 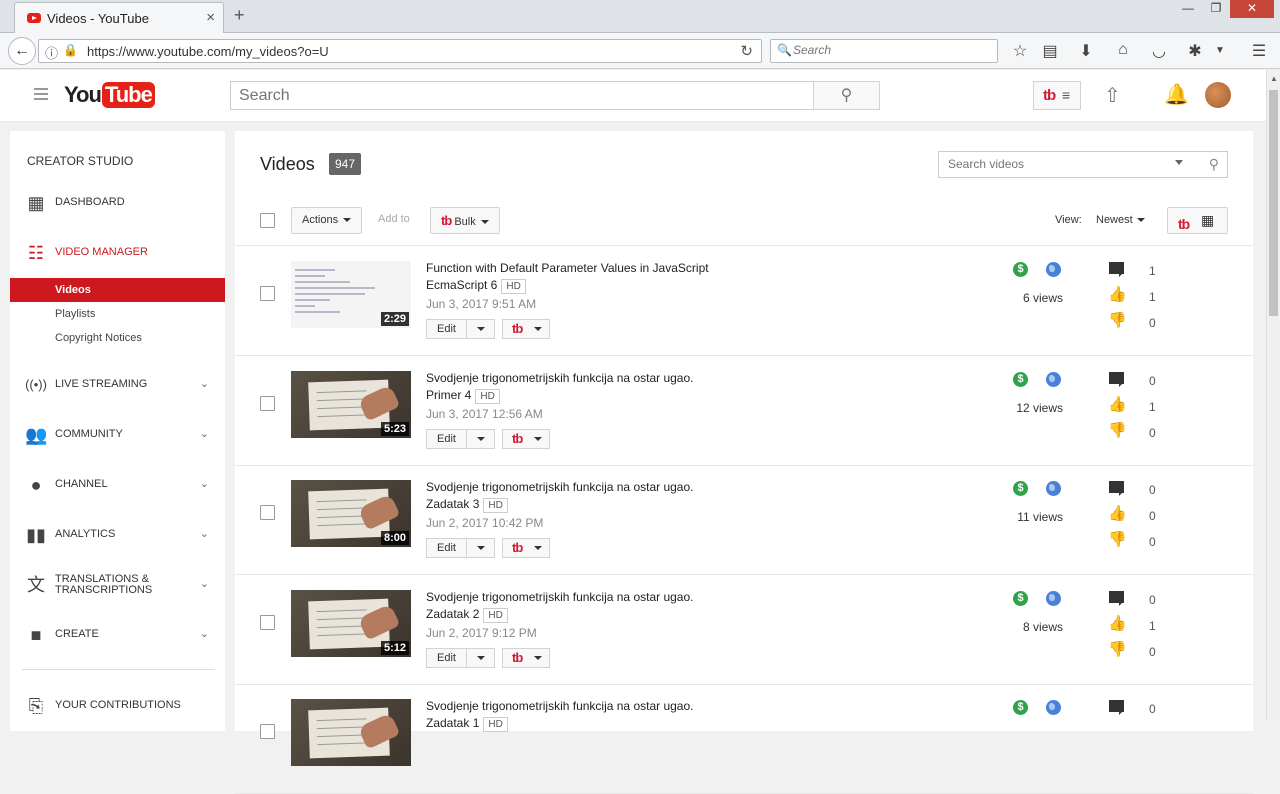 I want to click on video-thumbnail: 5:23, so click(x=351, y=404).